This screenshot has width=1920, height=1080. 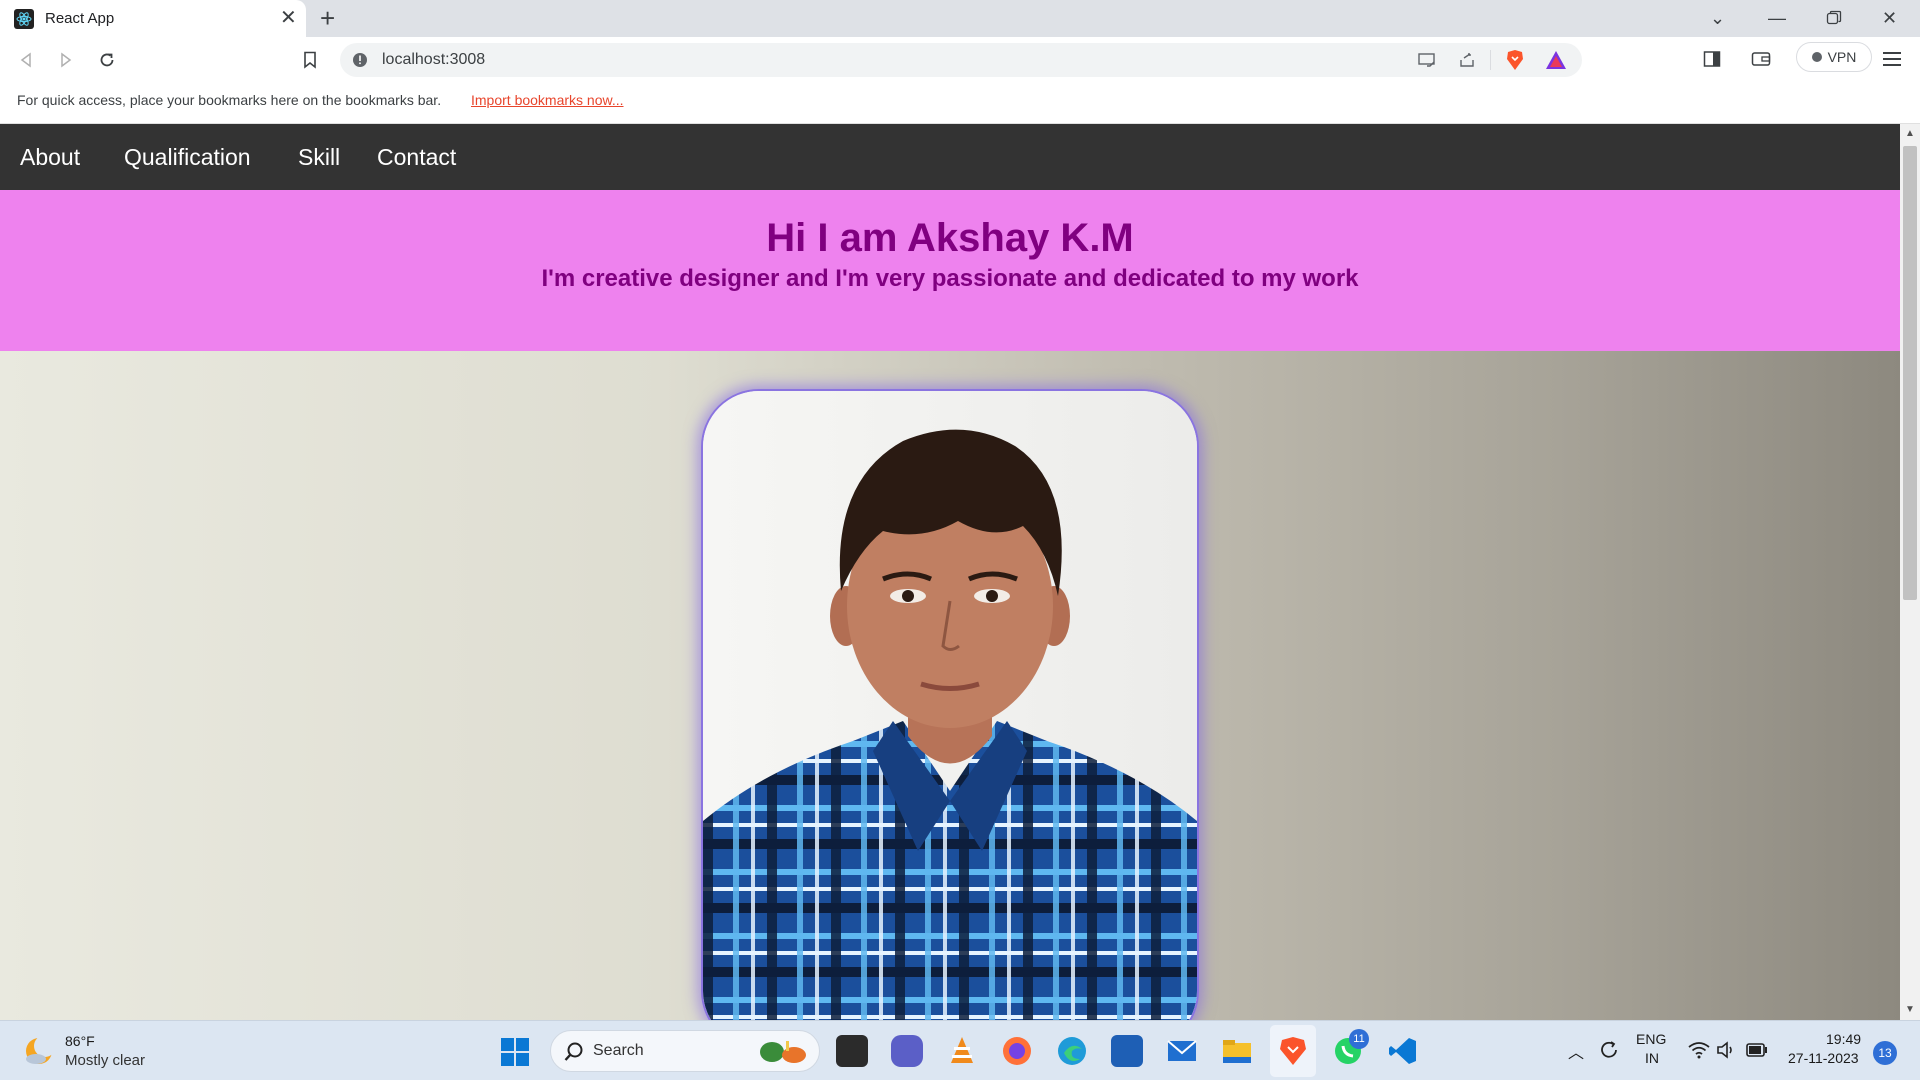 I want to click on brave-rewards-icon, so click(x=1556, y=60).